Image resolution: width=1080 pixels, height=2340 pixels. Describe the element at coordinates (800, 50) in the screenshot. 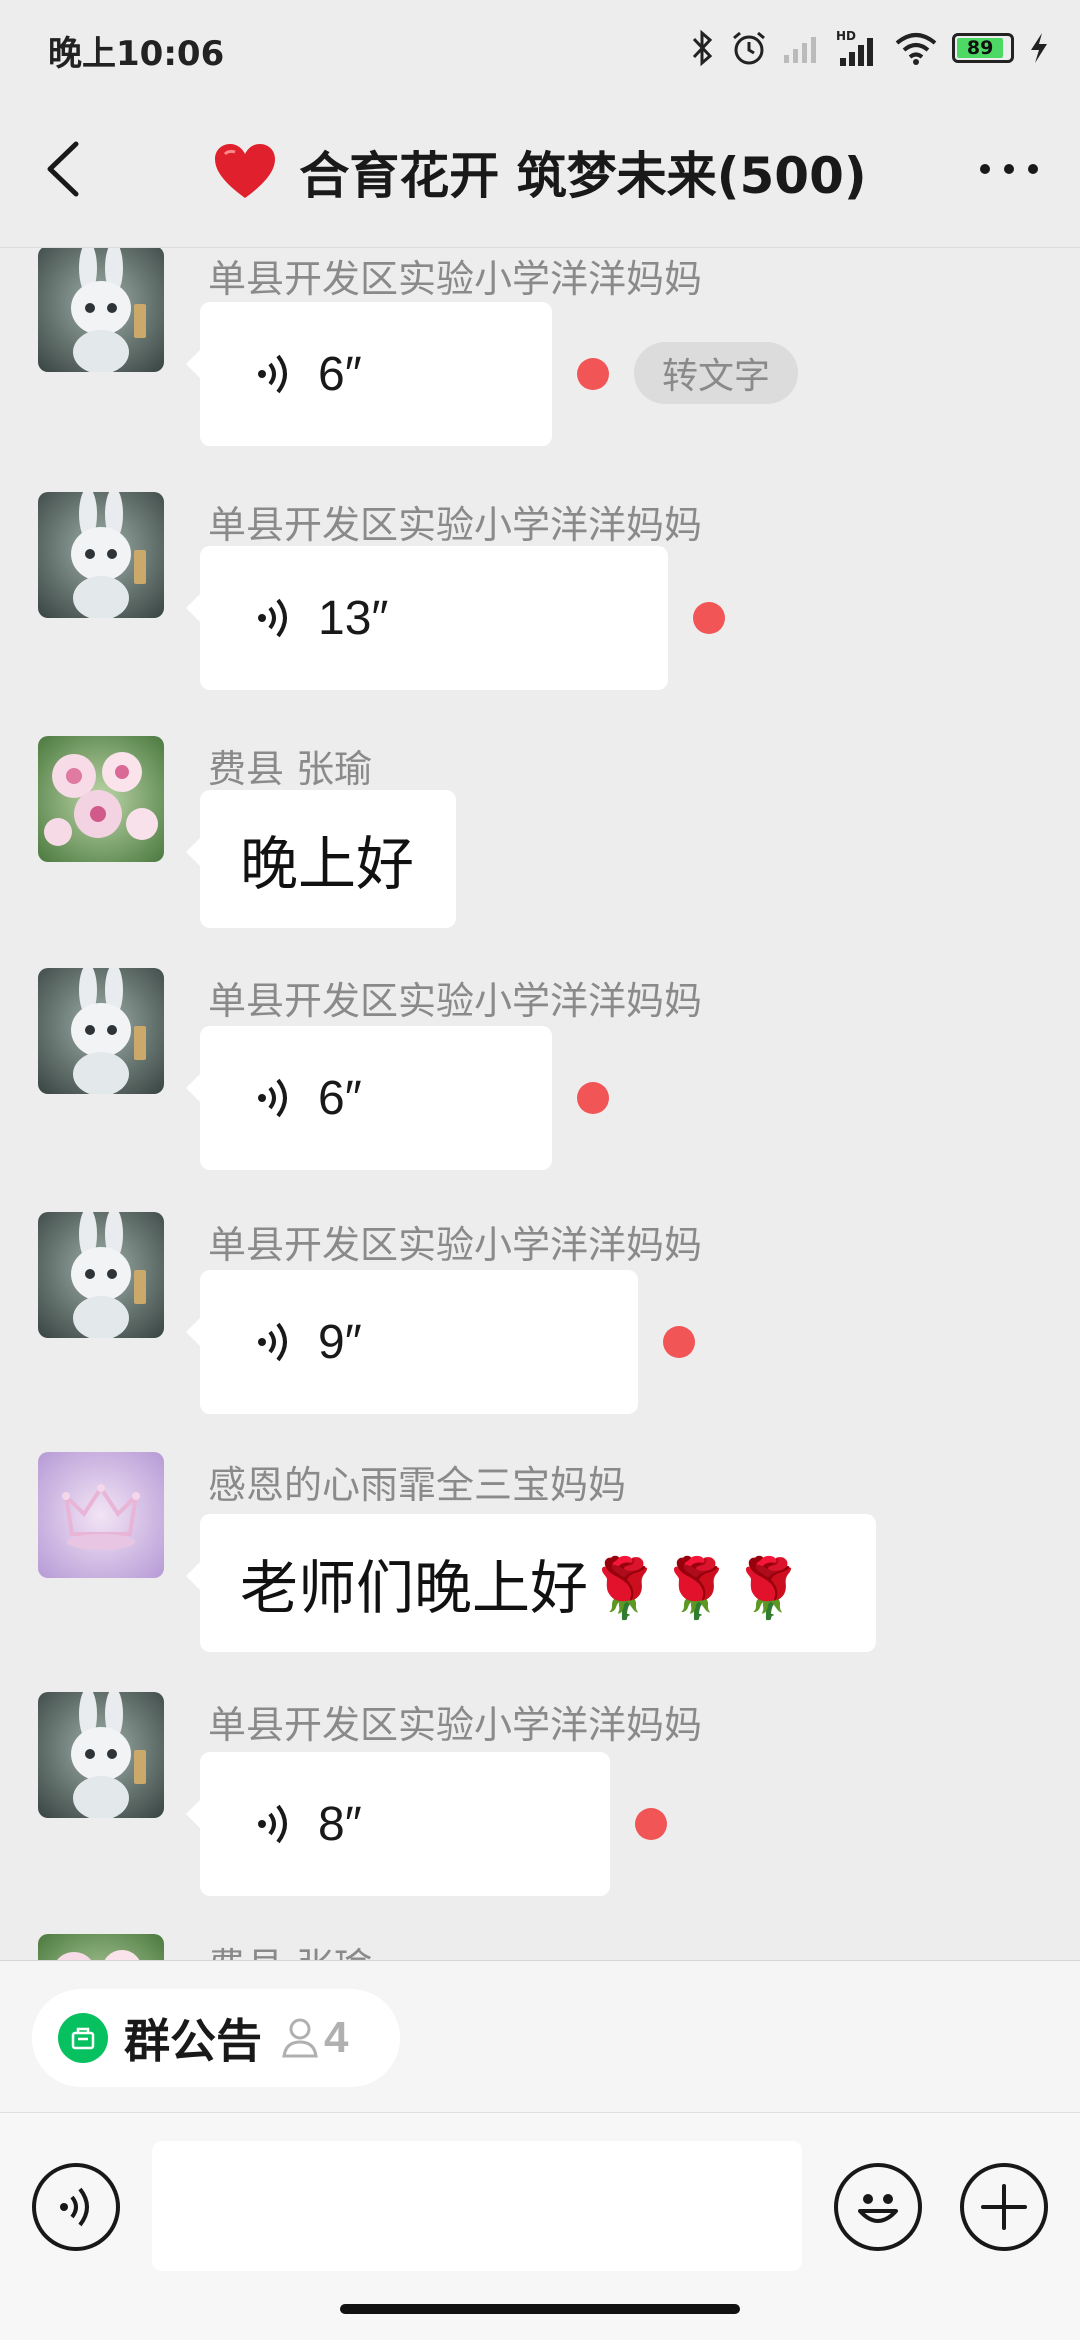

I see `signal-icon` at that location.